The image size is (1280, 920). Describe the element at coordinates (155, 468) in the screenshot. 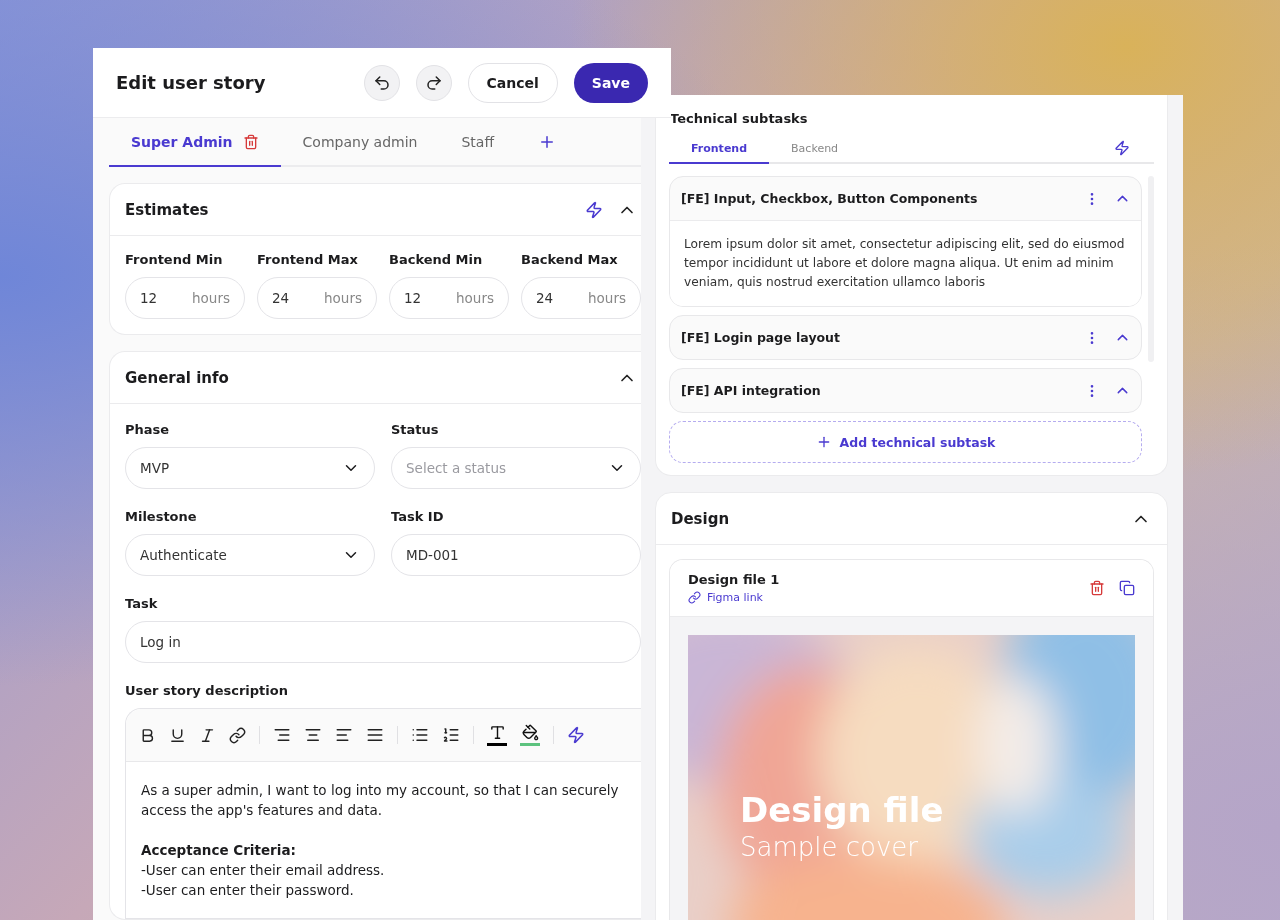

I see `field-value: MVP` at that location.